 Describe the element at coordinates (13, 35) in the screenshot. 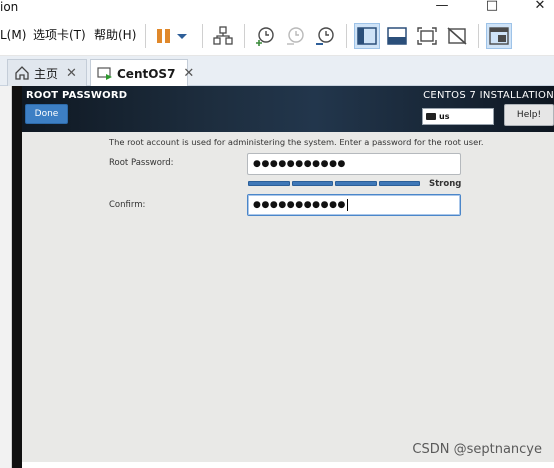

I see `menu-item-vm: L(M)` at that location.